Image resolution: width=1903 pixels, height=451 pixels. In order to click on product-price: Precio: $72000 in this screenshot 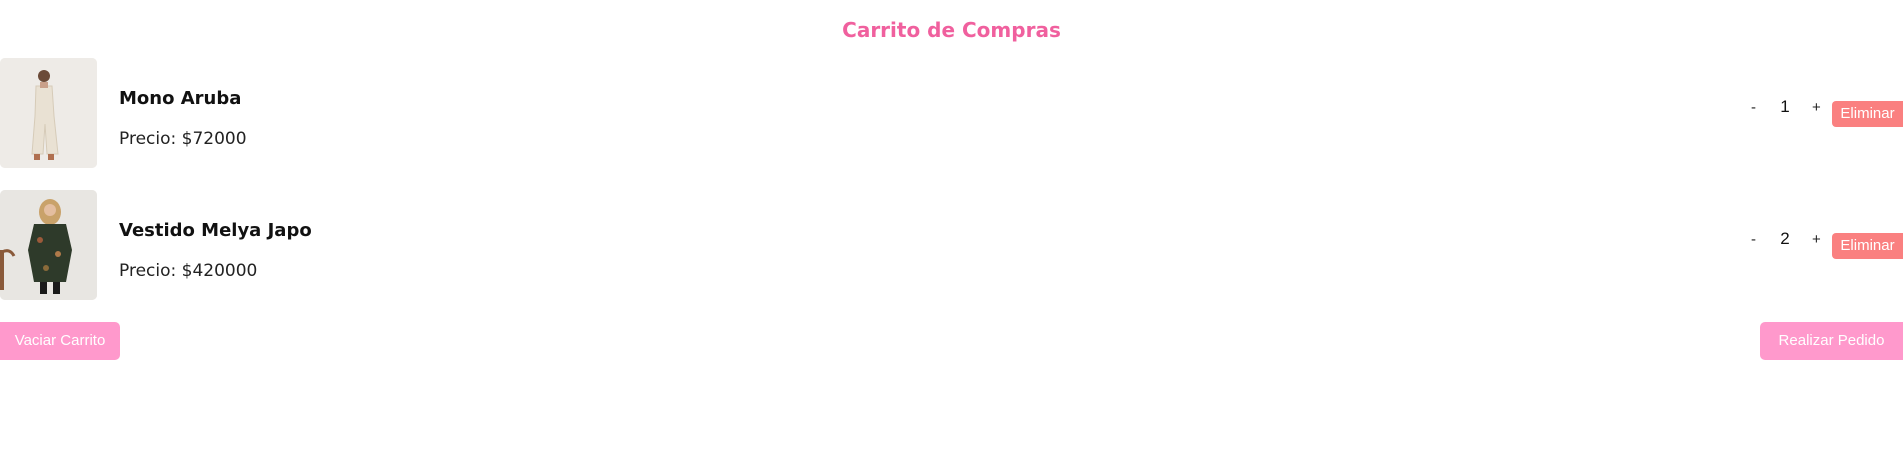, I will do `click(183, 139)`.